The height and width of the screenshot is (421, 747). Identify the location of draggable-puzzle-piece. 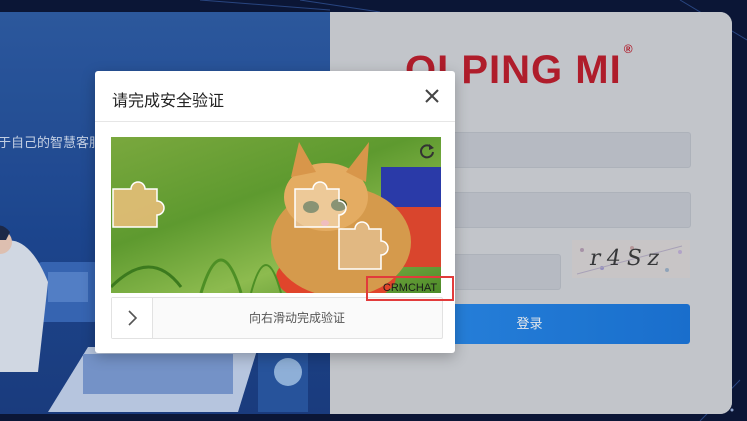
(138, 204).